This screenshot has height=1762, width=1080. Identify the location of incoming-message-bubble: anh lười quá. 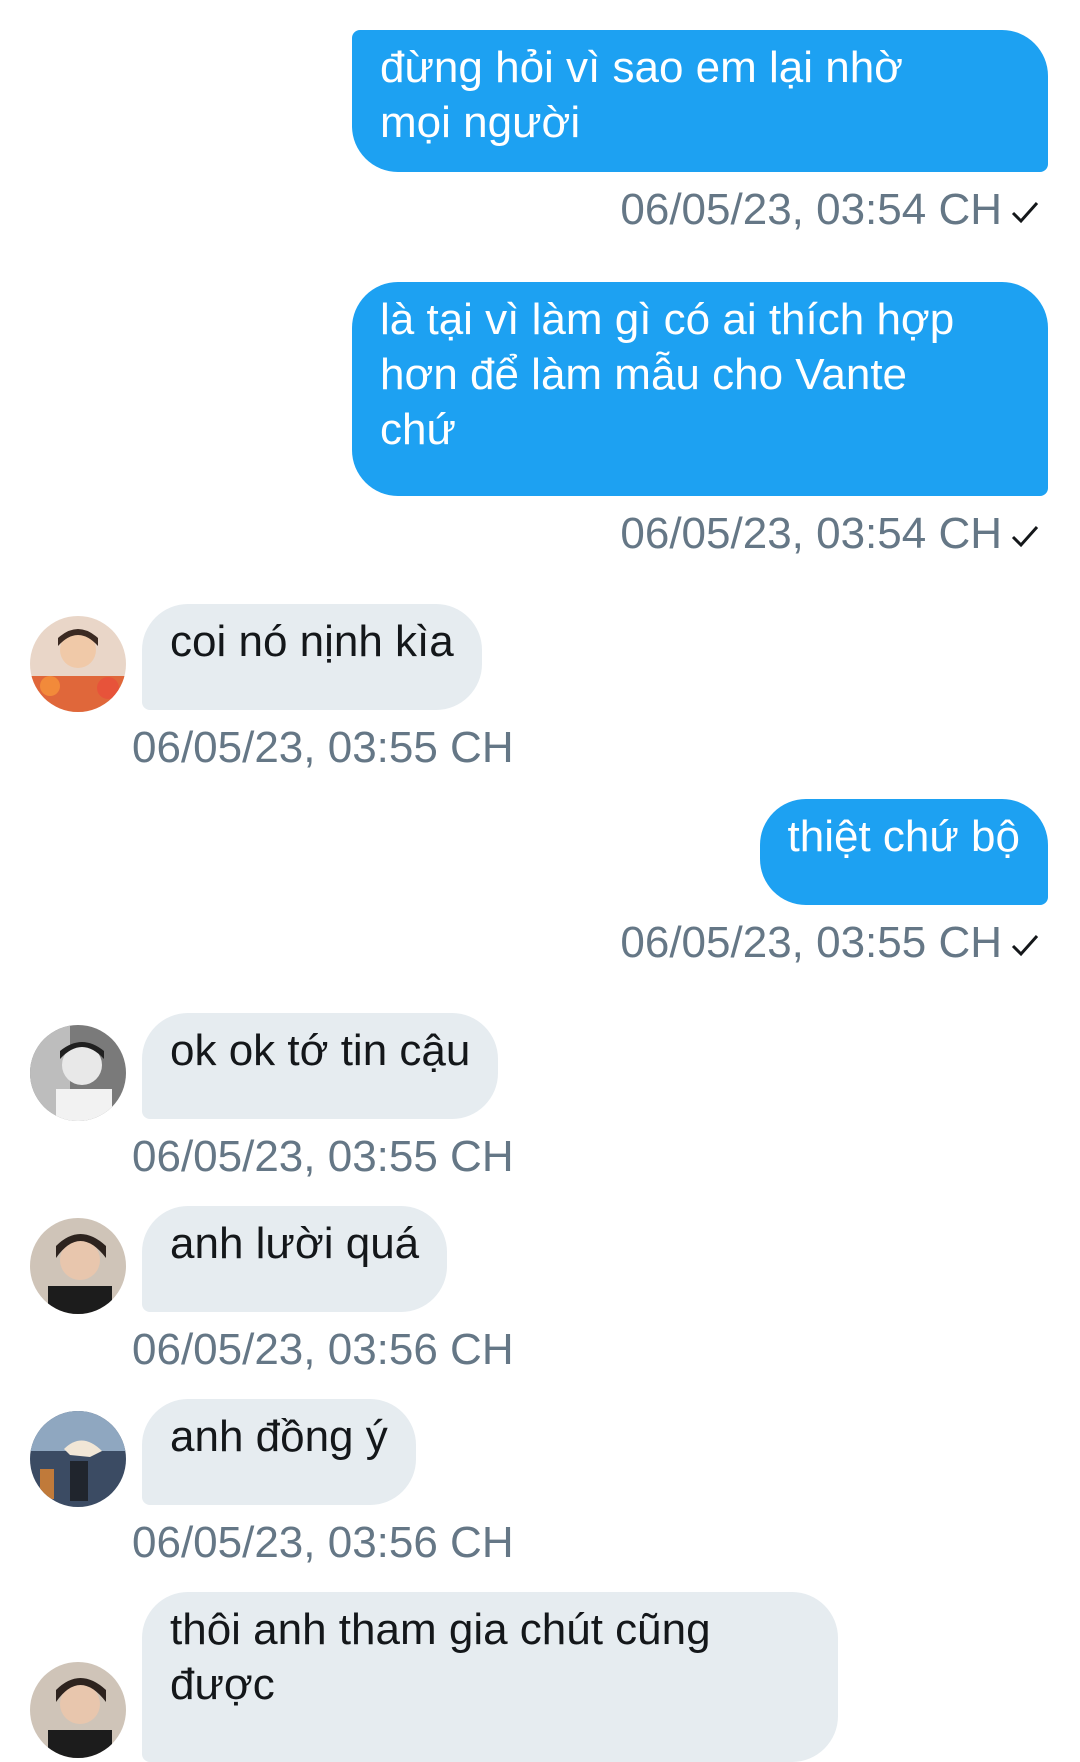
(295, 1259).